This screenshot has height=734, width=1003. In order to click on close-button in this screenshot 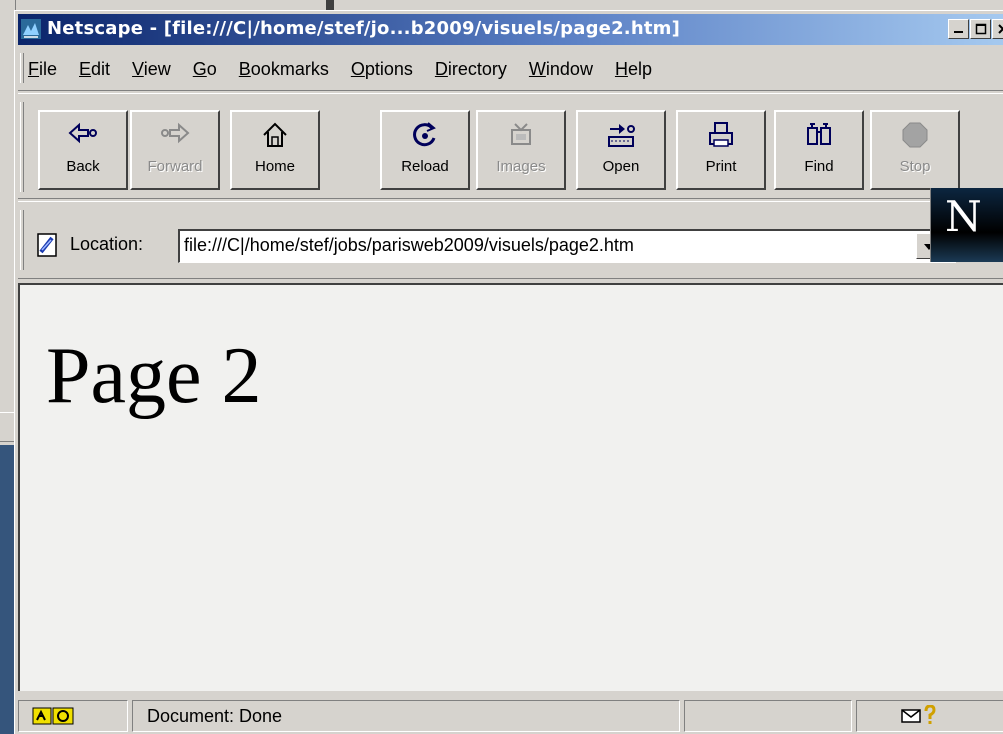, I will do `click(997, 29)`.